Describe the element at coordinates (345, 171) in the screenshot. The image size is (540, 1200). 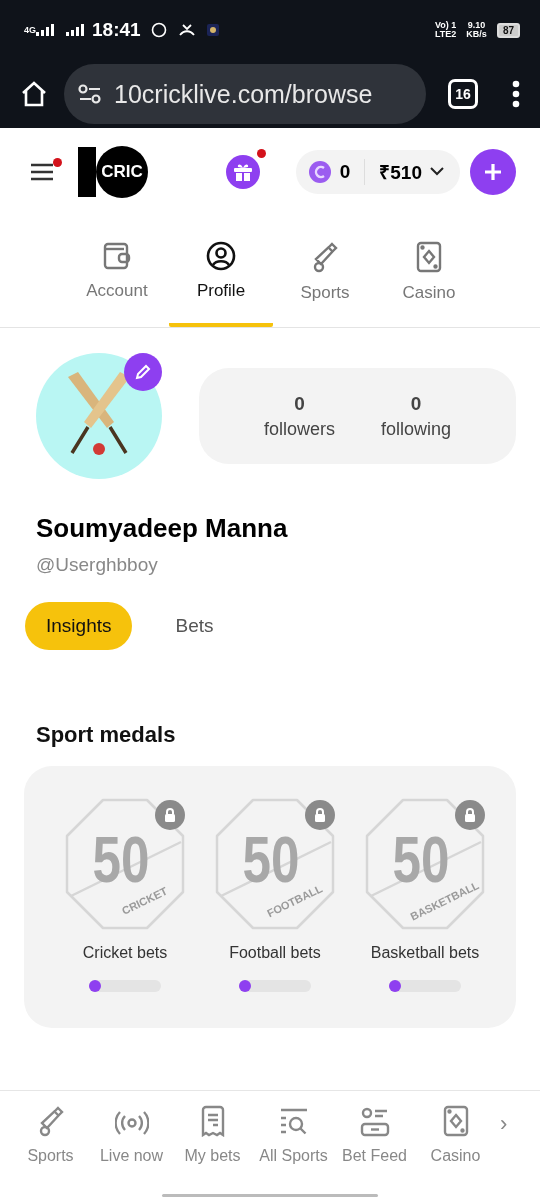
I see `coin-count: 0` at that location.